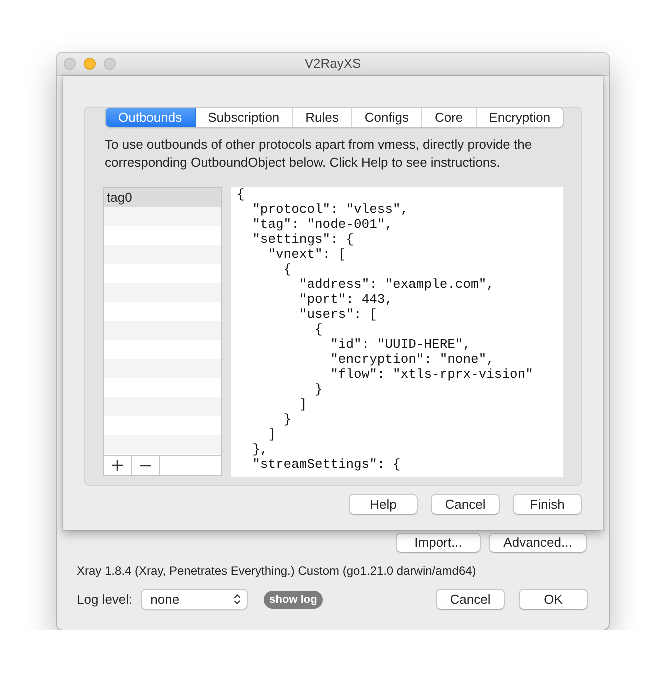  I want to click on code-line: },, so click(260, 449).